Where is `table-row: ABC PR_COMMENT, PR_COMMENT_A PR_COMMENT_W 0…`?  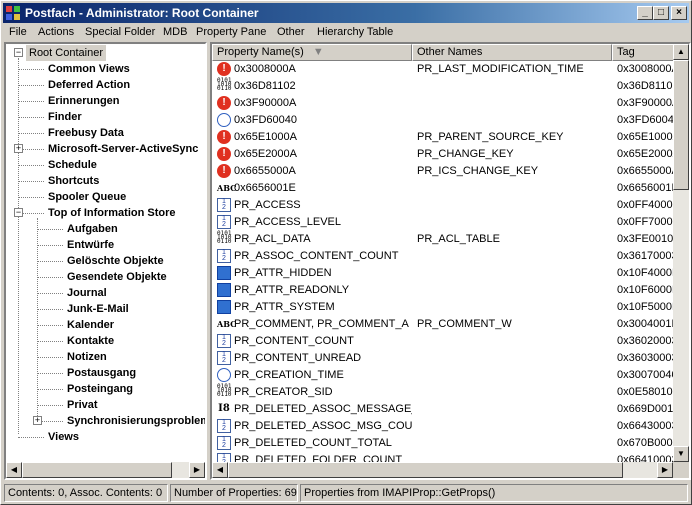 table-row: ABC PR_COMMENT, PR_COMMENT_A PR_COMMENT_W 0… is located at coordinates (444, 324).